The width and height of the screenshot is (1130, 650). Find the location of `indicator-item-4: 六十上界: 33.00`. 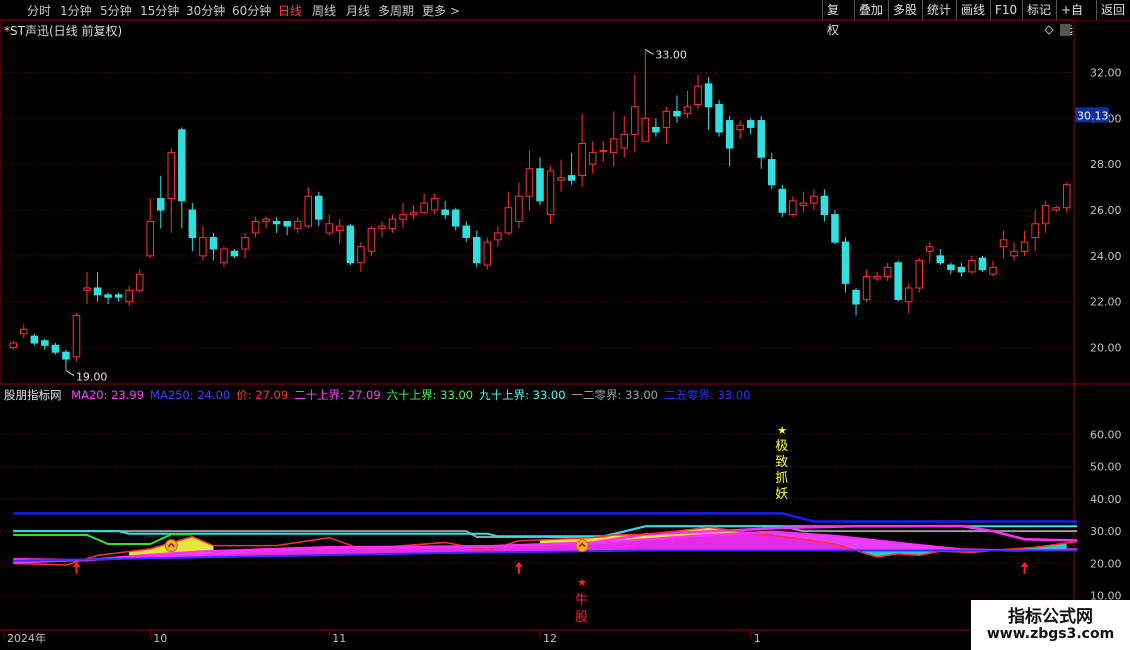

indicator-item-4: 六十上界: 33.00 is located at coordinates (430, 395).